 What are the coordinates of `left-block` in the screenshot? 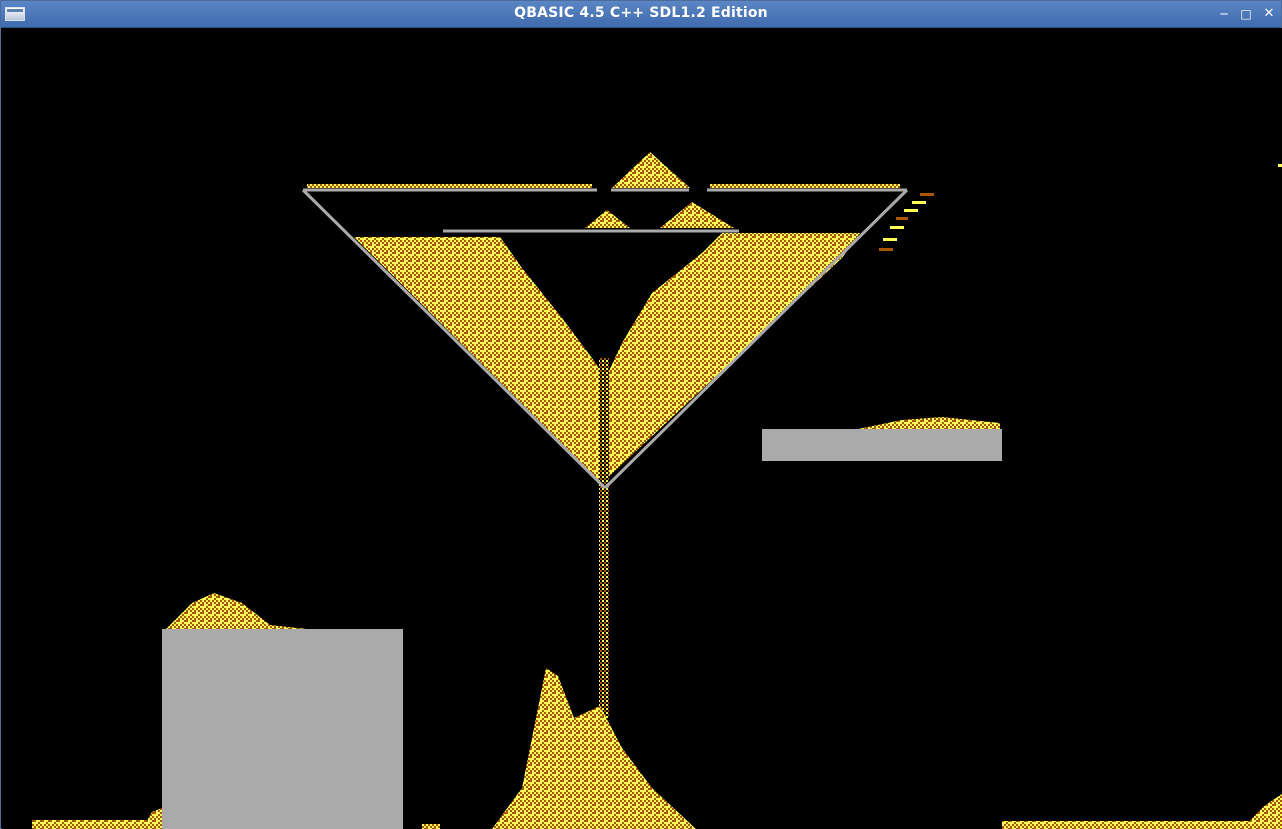 It's located at (282, 711).